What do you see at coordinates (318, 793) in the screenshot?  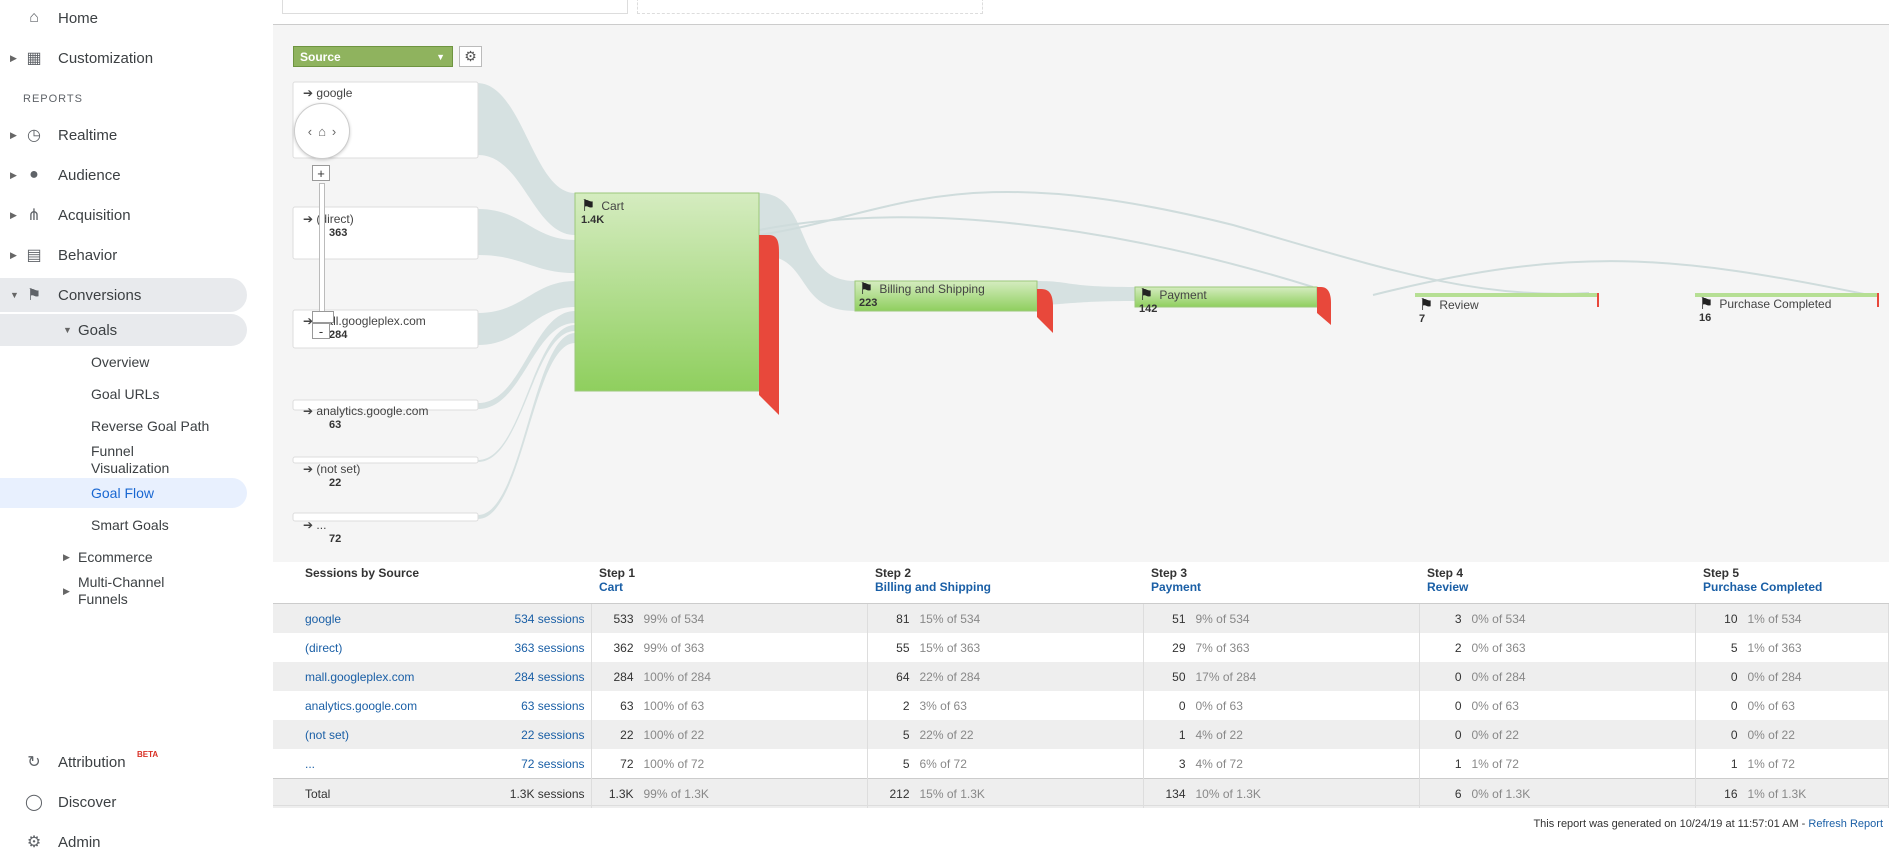 I see `total-label: Total` at bounding box center [318, 793].